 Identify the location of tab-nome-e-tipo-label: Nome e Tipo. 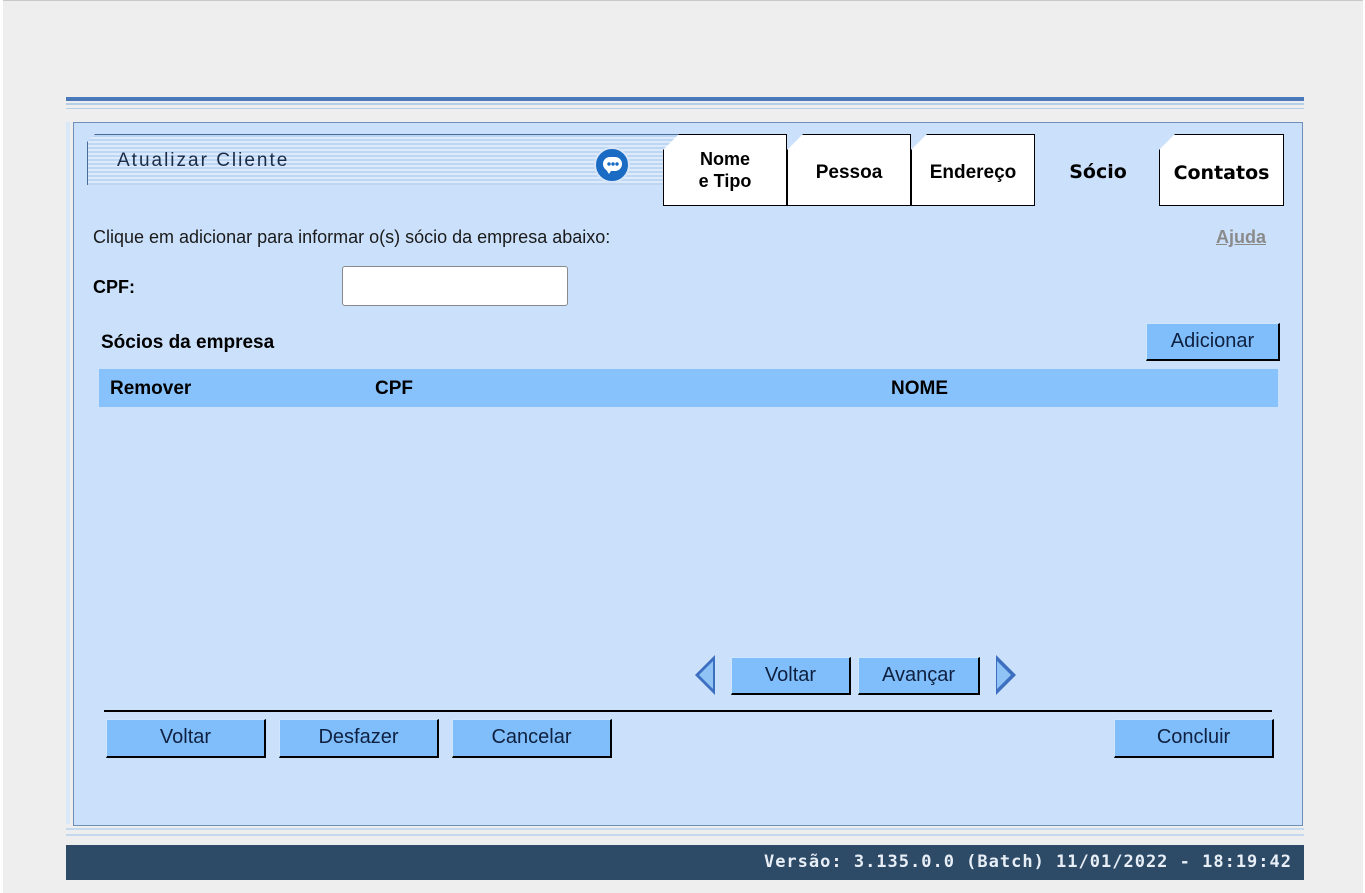
(725, 170).